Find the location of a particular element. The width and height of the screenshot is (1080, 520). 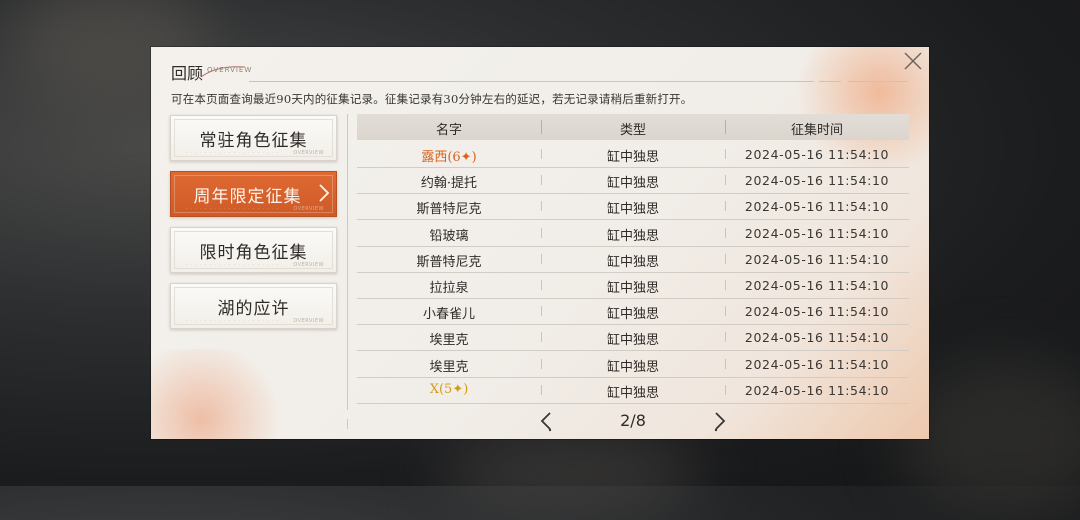

table-row: 约翰·提托 缸中独思 2024-05-16 11:54:10 is located at coordinates (633, 181).